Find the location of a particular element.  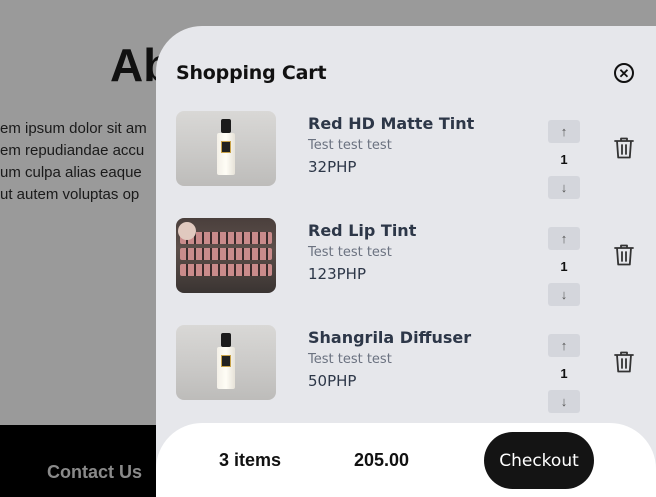

checkout-button: Checkout is located at coordinates (539, 460).